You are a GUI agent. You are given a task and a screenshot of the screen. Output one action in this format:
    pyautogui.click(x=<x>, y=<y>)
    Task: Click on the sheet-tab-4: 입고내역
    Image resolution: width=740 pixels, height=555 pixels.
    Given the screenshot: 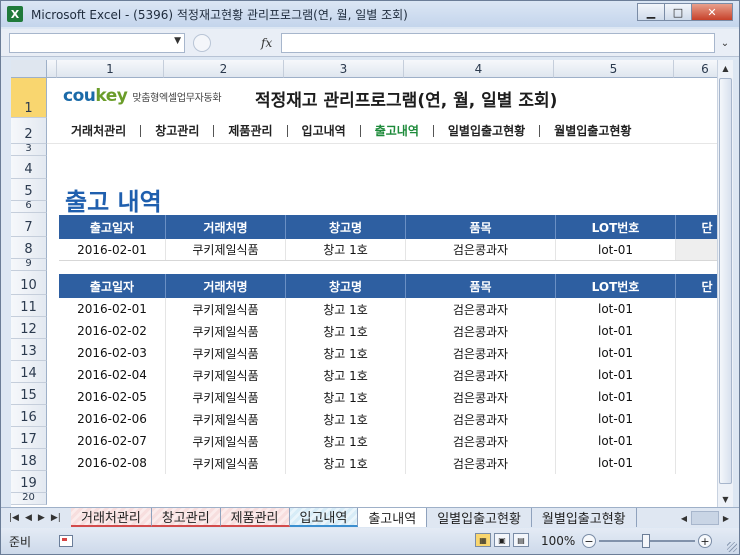 What is the action you would take?
    pyautogui.click(x=324, y=517)
    